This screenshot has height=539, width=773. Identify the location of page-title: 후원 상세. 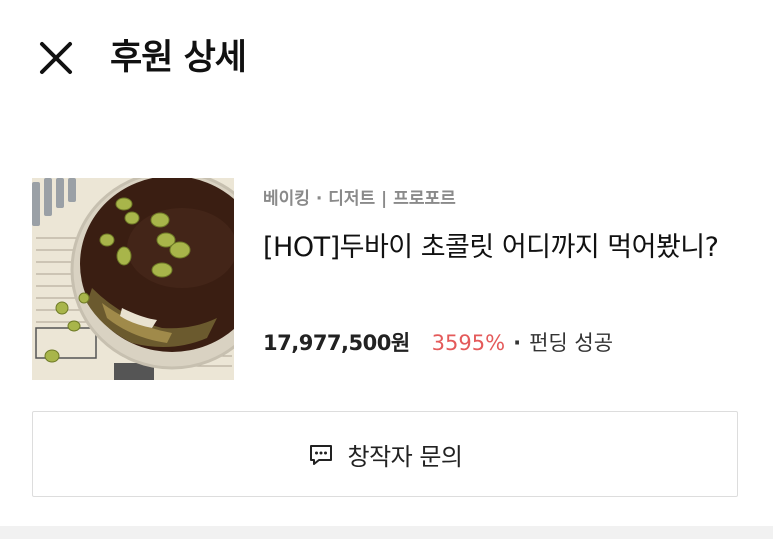
(178, 58).